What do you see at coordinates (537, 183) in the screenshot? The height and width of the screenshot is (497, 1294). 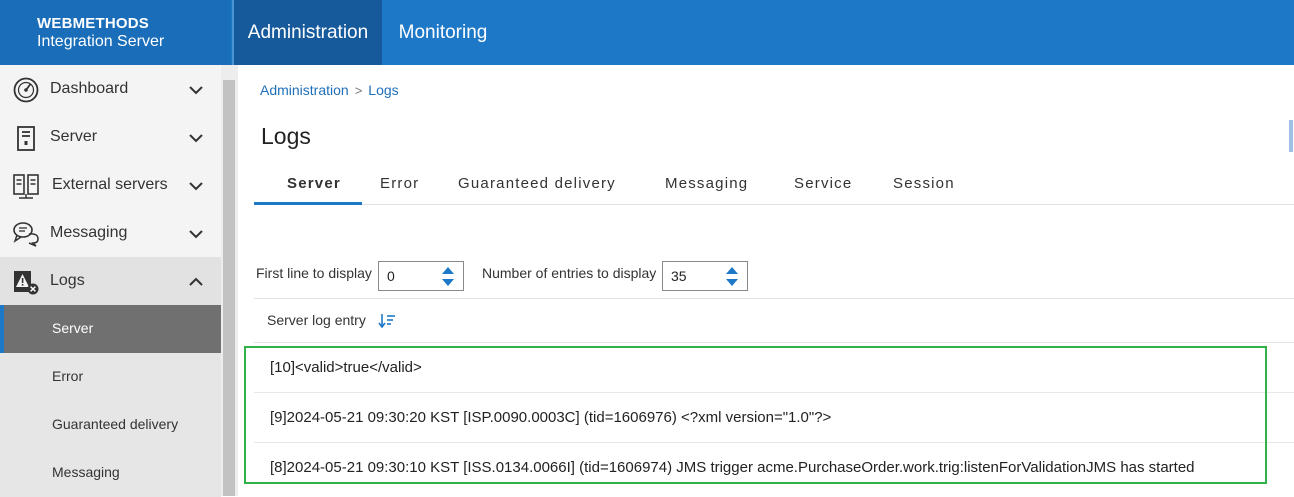 I see `tab-guaranteed-delivery: Guaranteed delivery` at bounding box center [537, 183].